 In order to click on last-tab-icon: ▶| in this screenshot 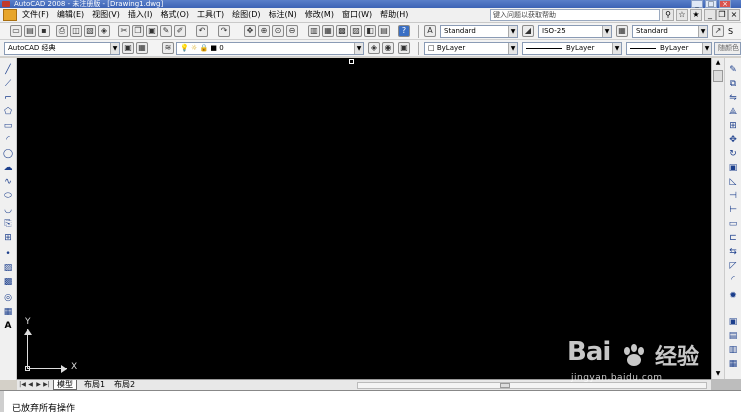, I will do `click(46, 385)`.